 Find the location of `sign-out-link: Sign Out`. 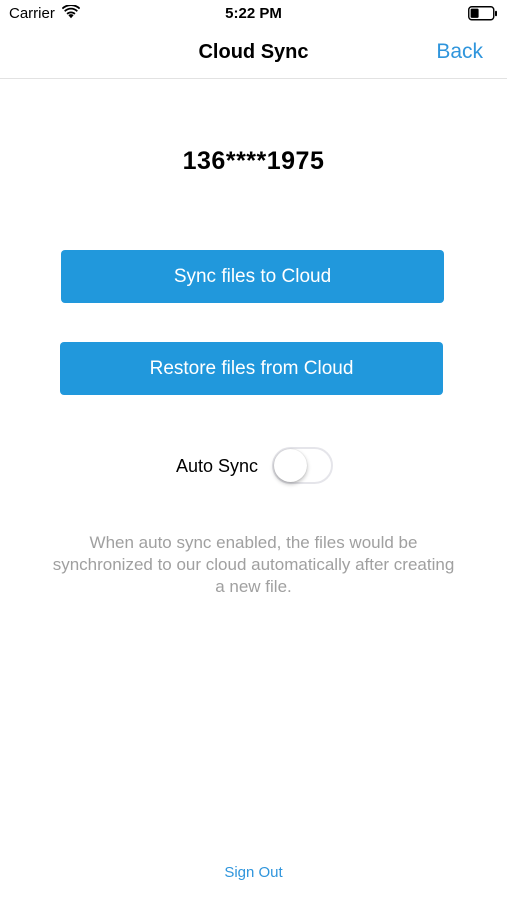

sign-out-link: Sign Out is located at coordinates (253, 872).